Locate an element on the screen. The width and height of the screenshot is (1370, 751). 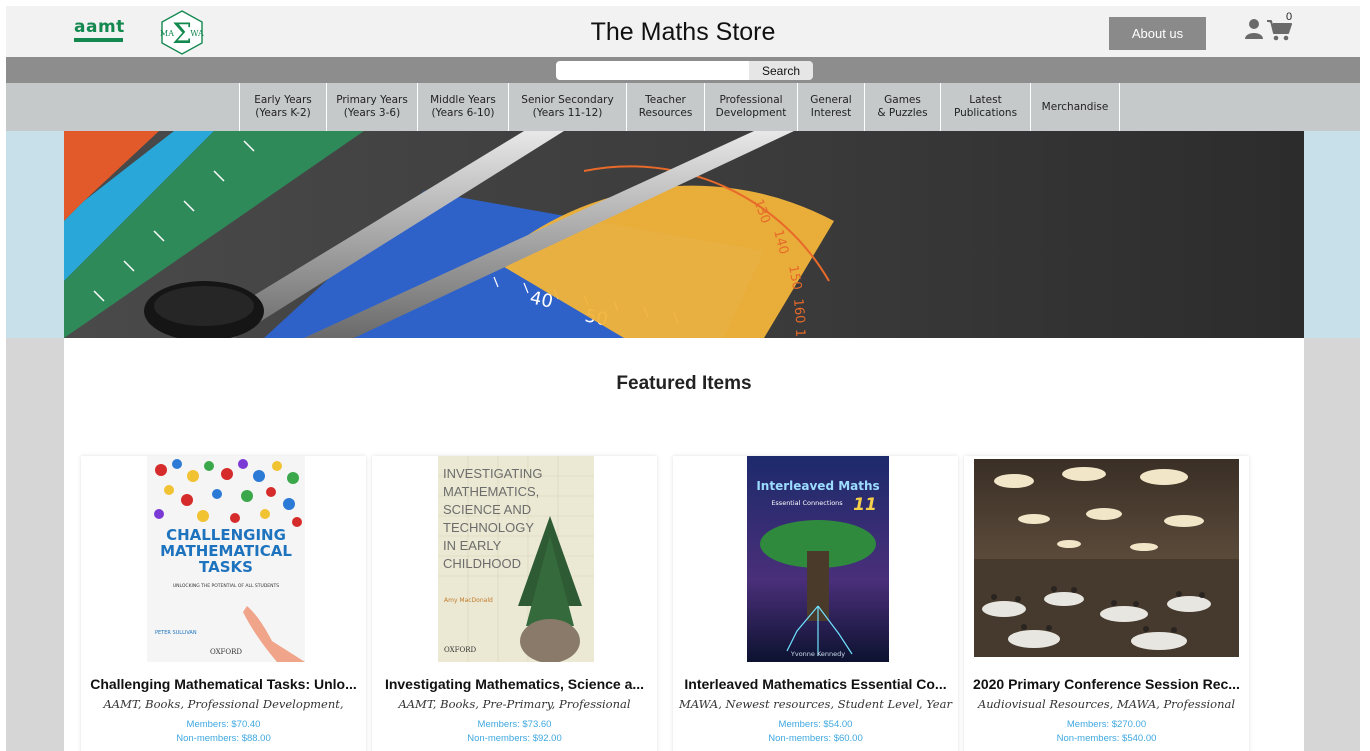
cover-3-title: Interleaved Maths is located at coordinates (817, 486).